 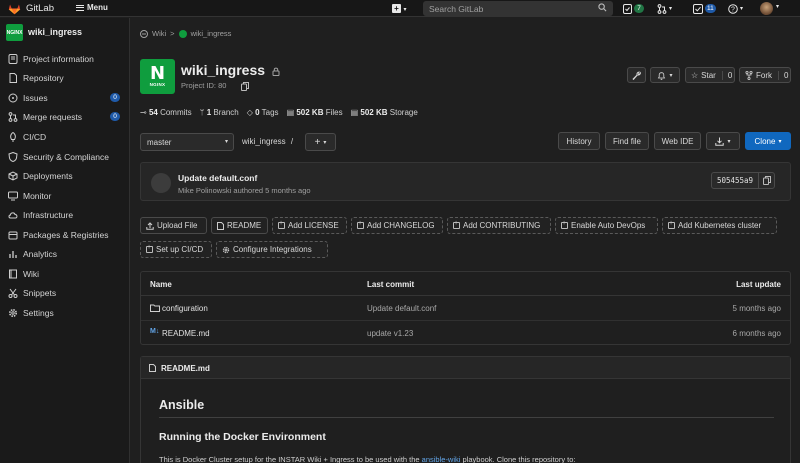 I want to click on readme-filename: README.md, so click(x=185, y=368).